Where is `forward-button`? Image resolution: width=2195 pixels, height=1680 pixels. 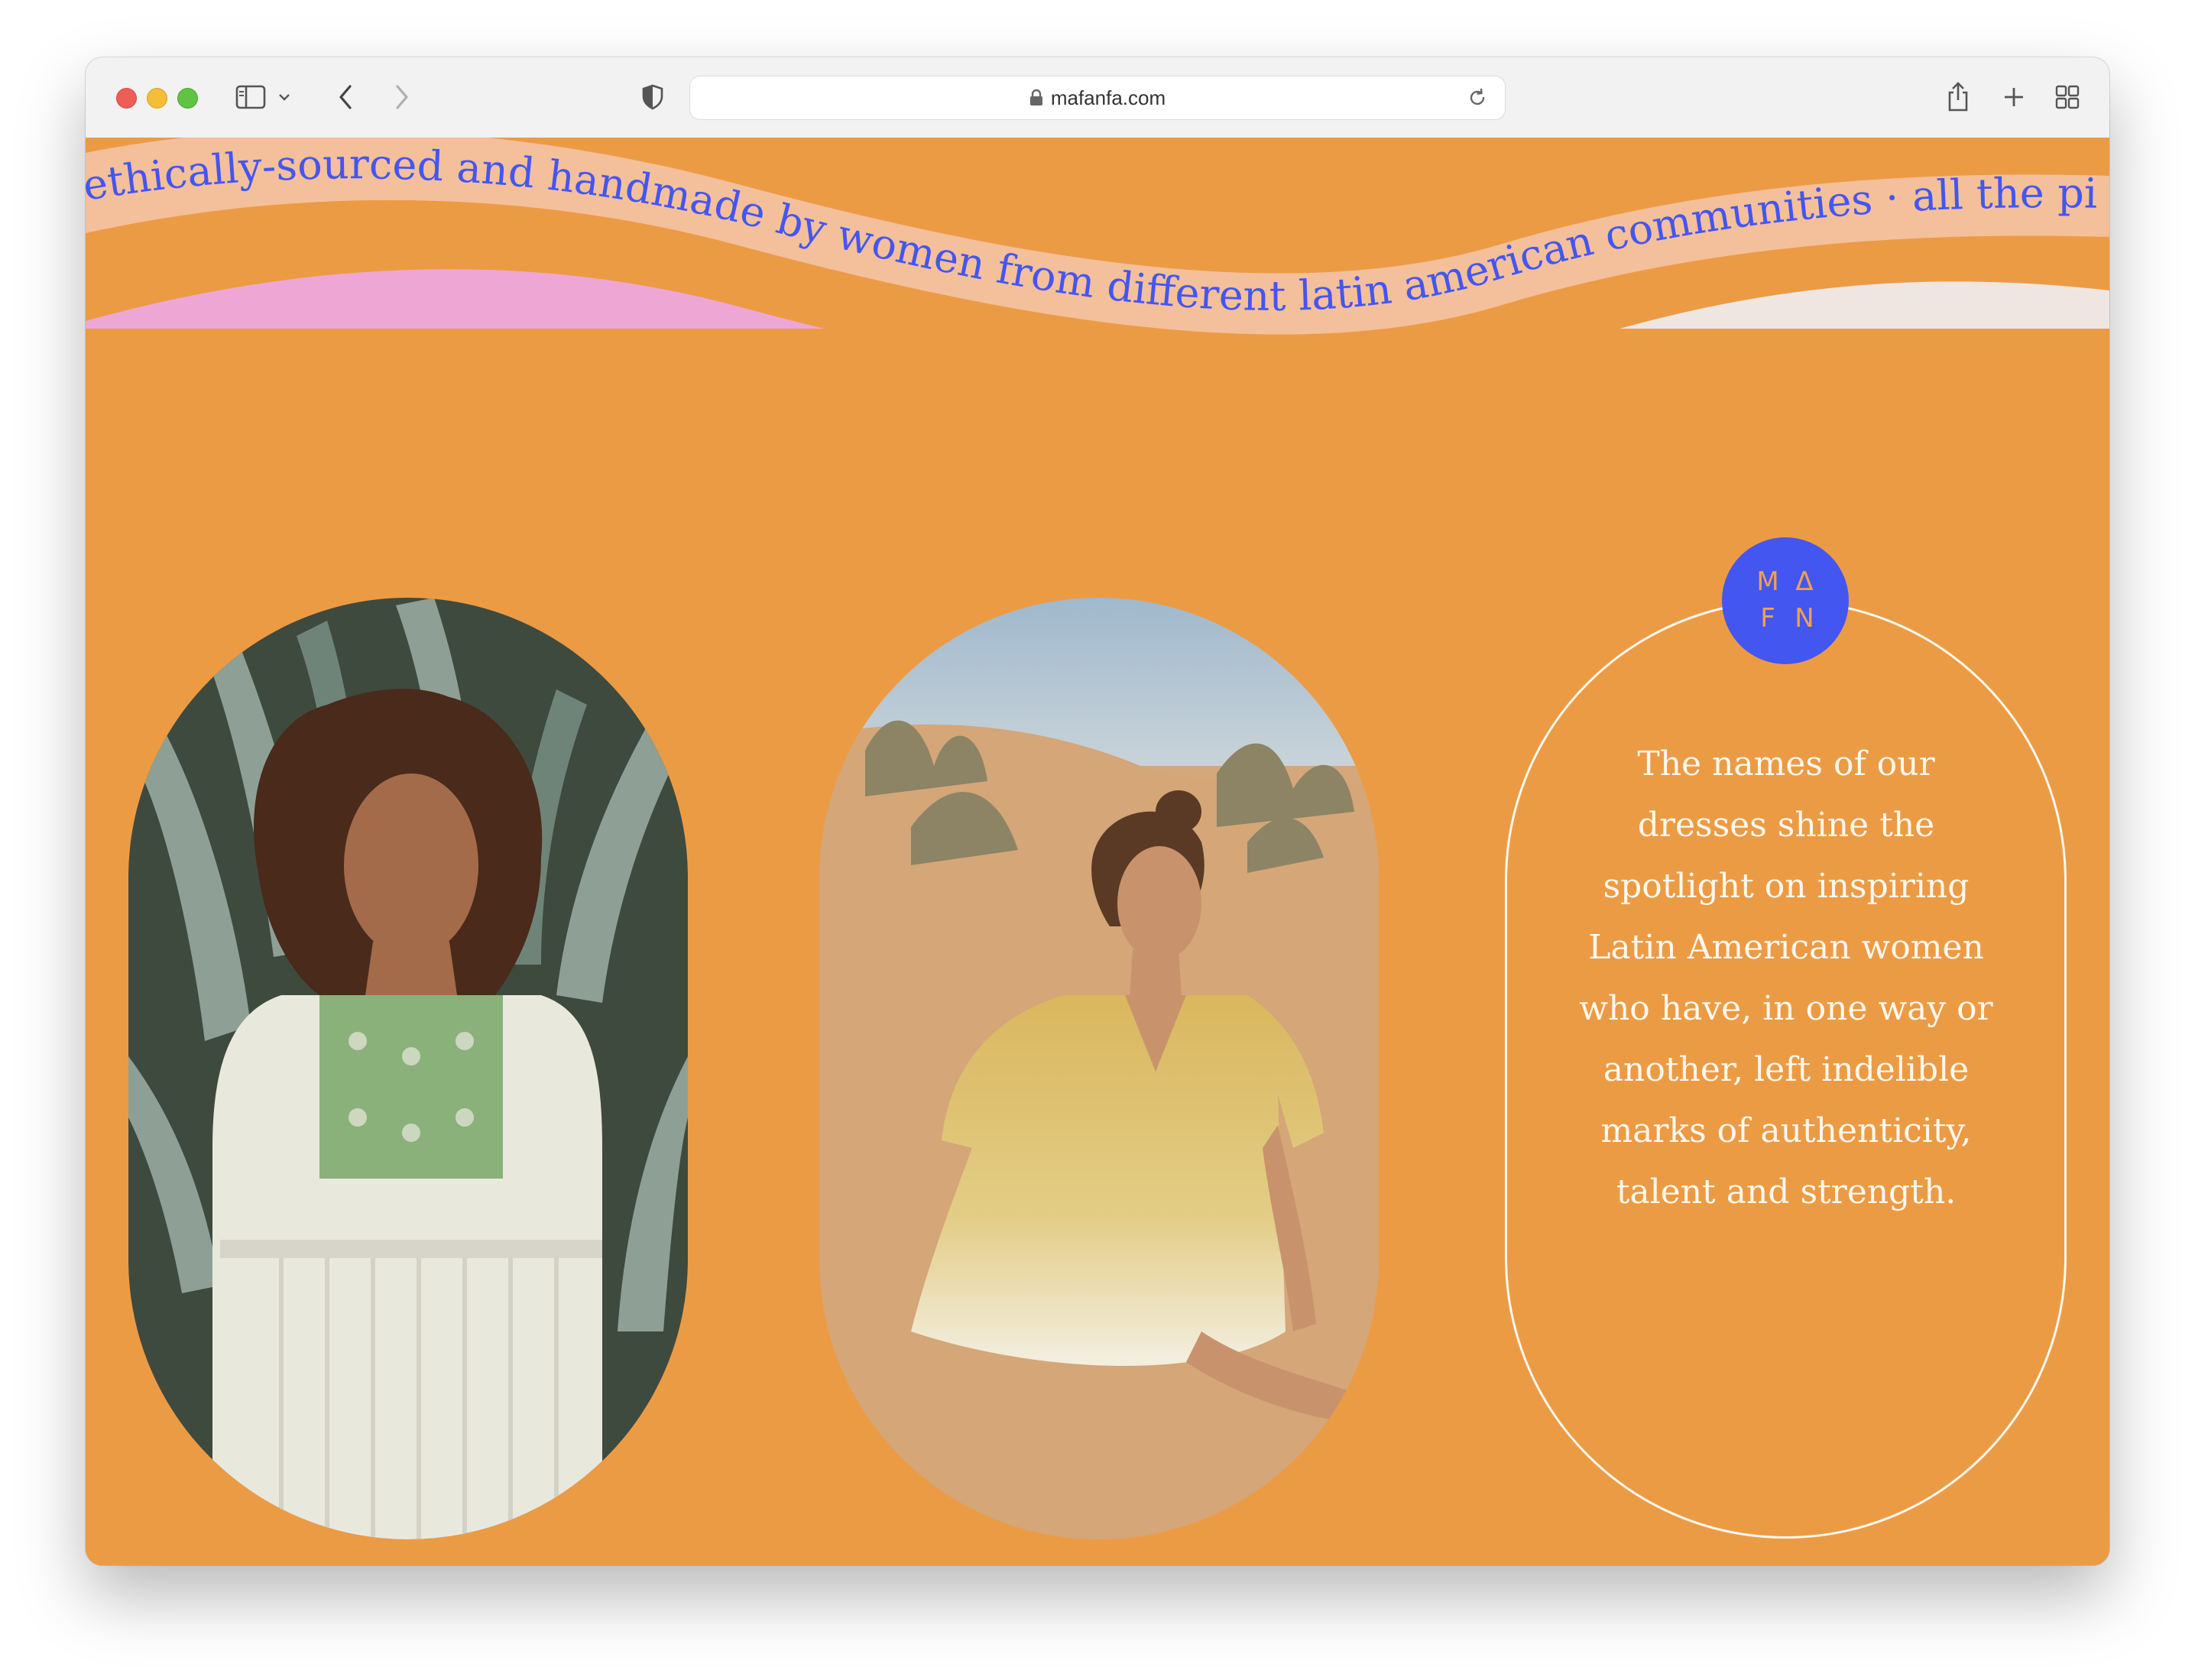
forward-button is located at coordinates (402, 97).